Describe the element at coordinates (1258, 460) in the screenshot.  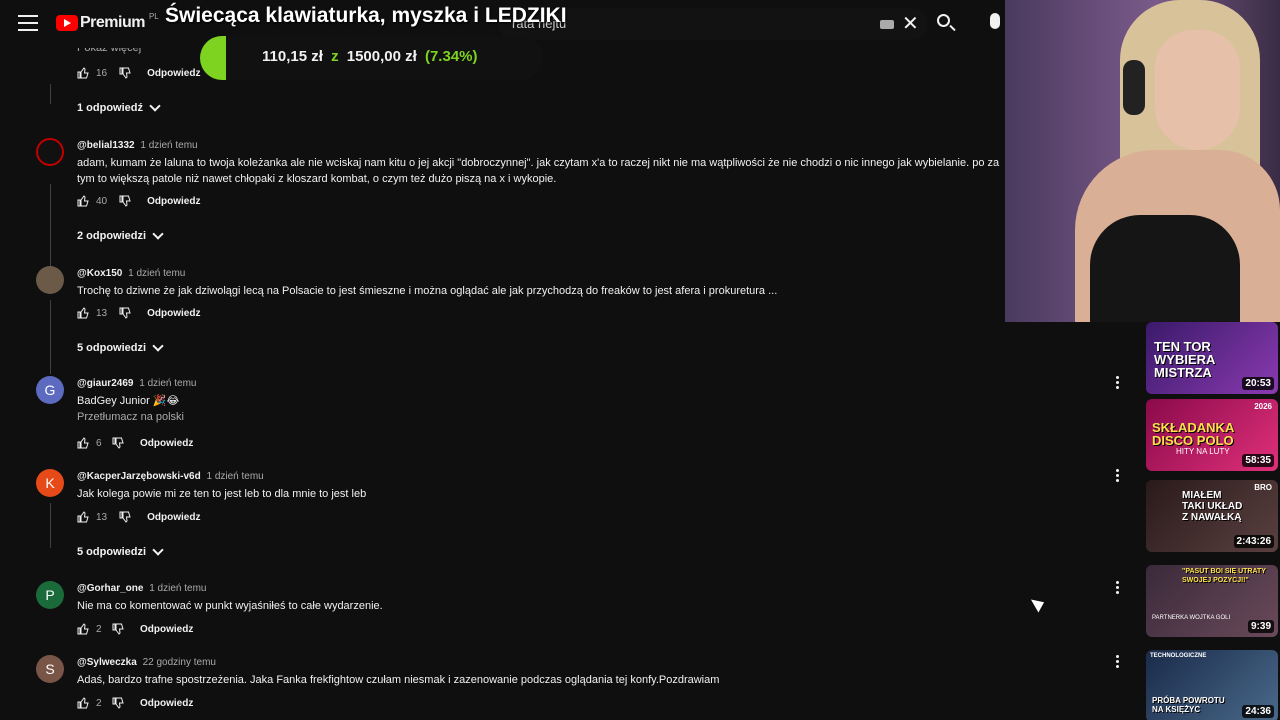
I see `video-duration: 58:35` at that location.